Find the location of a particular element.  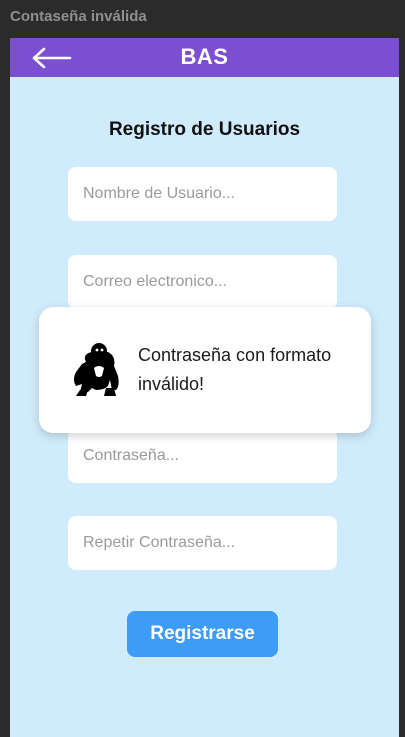

email-input is located at coordinates (202, 282).